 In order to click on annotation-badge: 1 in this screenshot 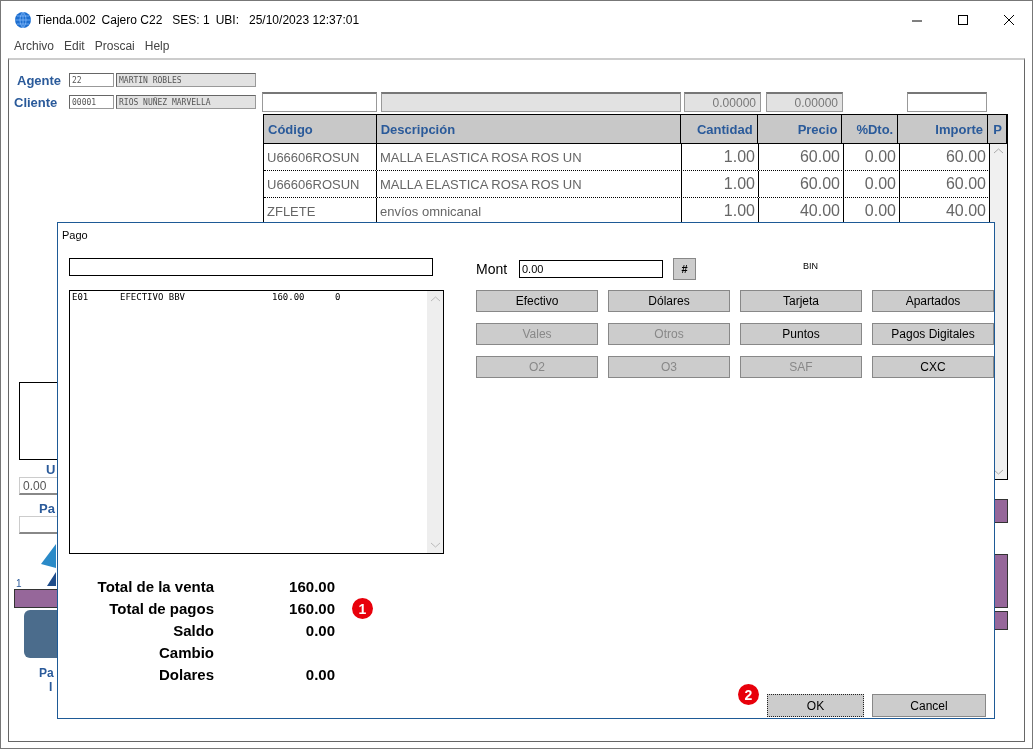, I will do `click(362, 608)`.